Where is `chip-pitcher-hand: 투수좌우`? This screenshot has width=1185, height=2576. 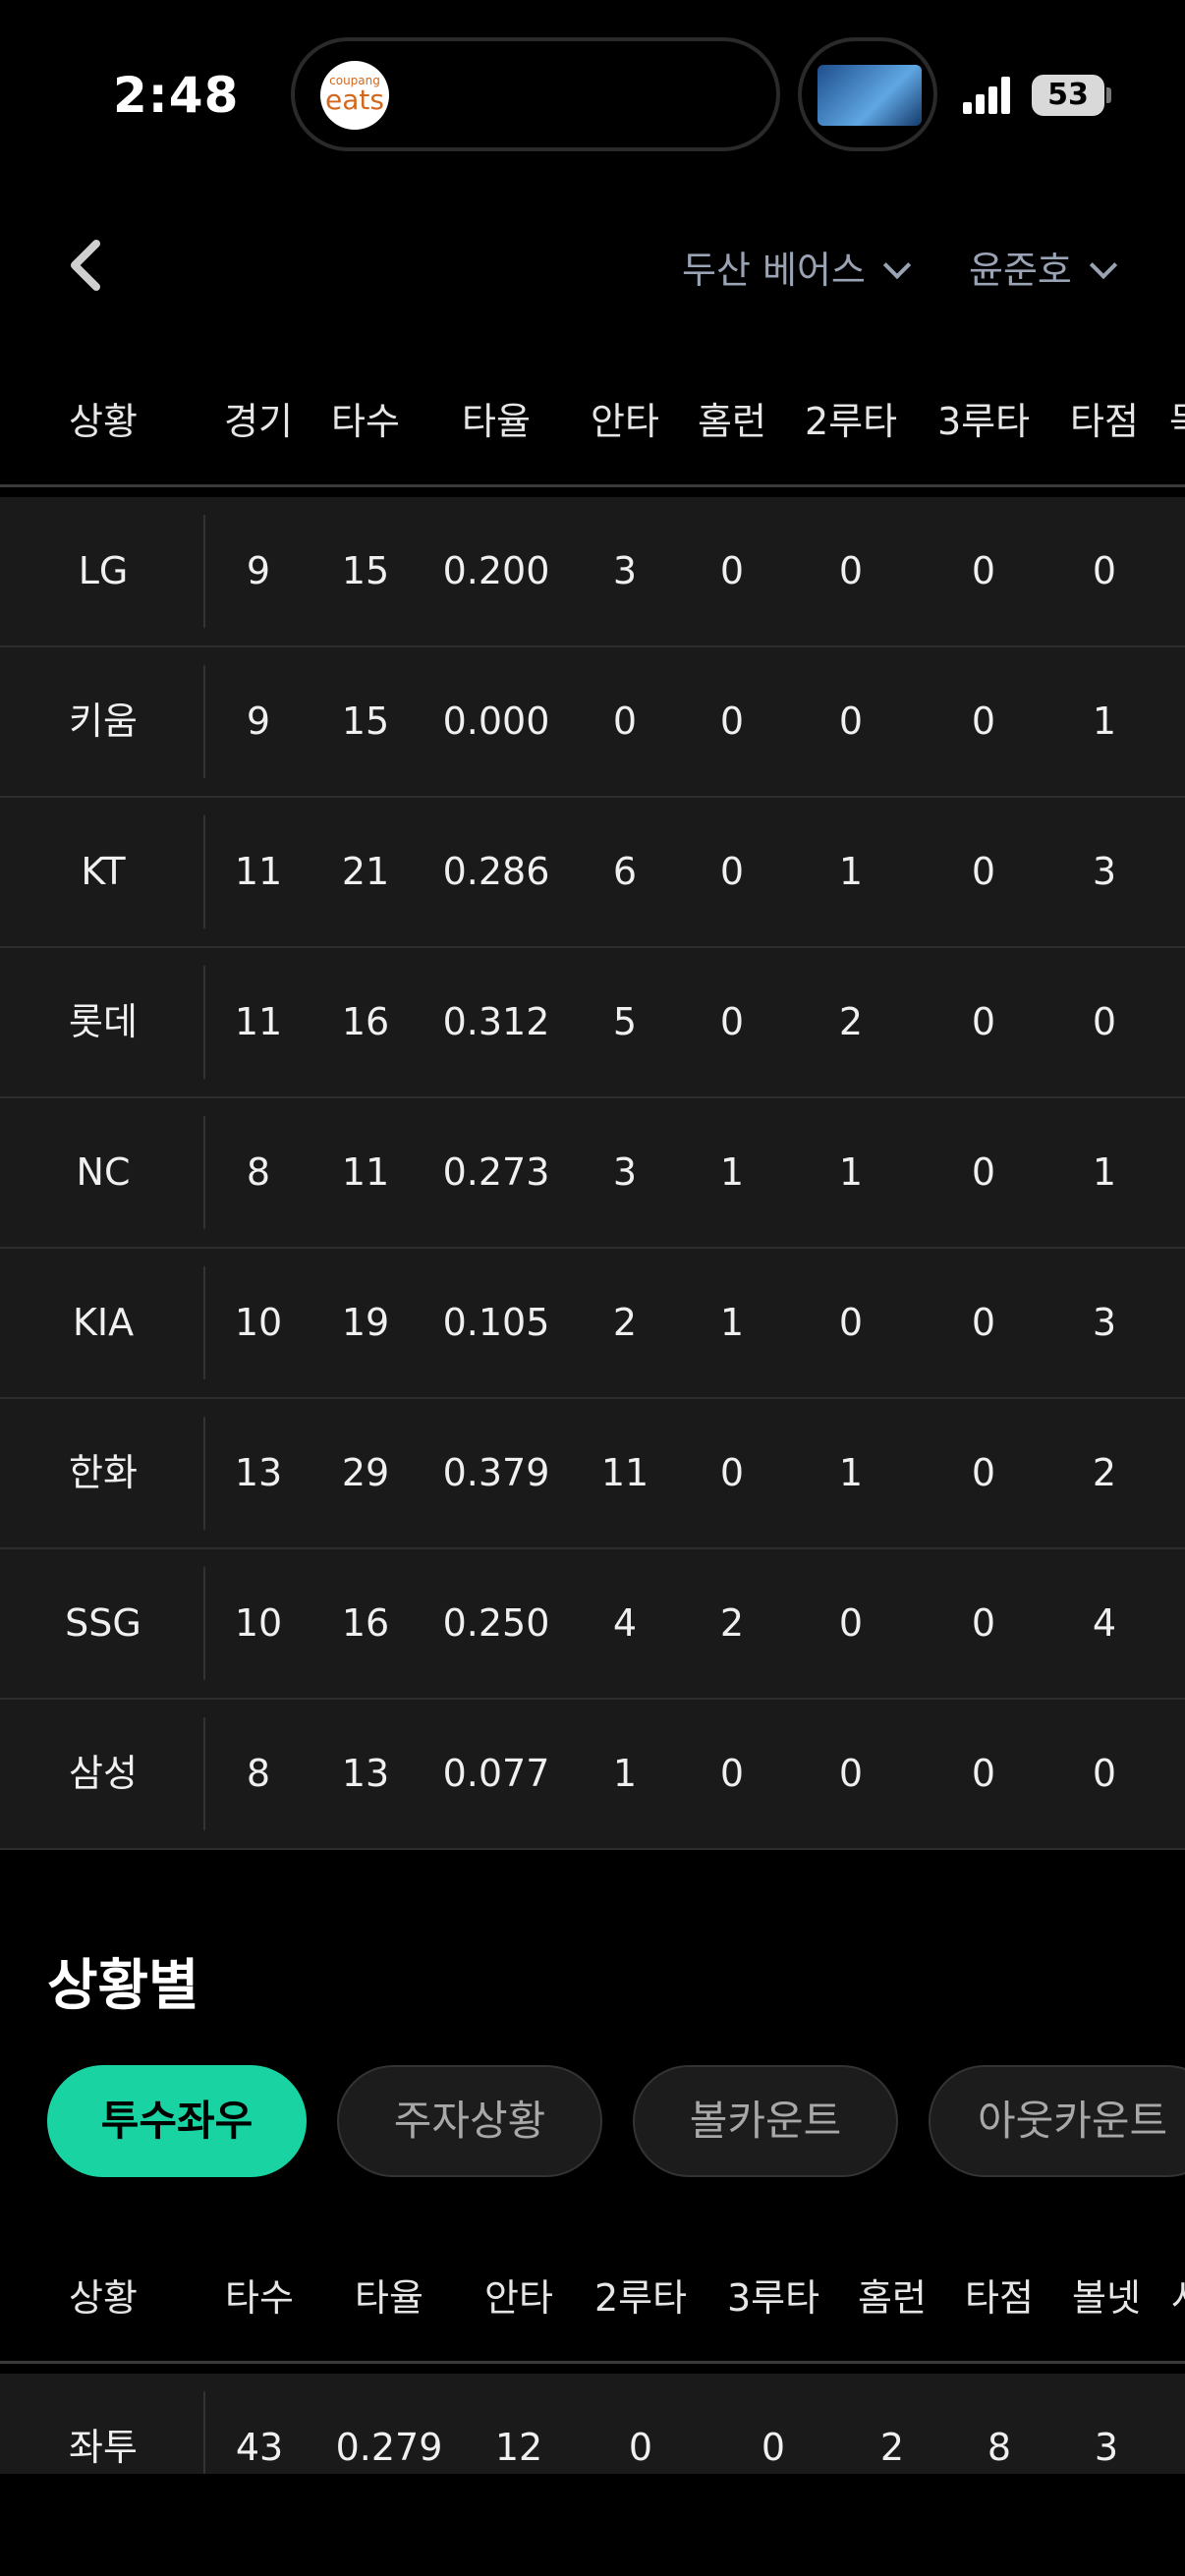 chip-pitcher-hand: 투수좌우 is located at coordinates (177, 2121).